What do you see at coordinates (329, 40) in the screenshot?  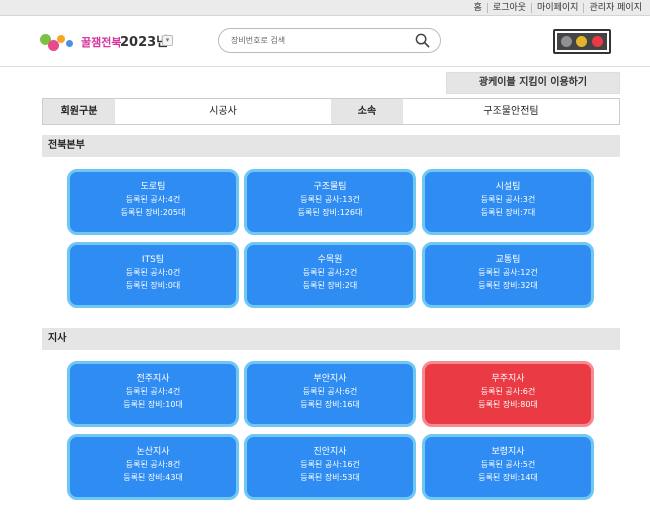 I see `equipment-search: 장비번호로 검색` at bounding box center [329, 40].